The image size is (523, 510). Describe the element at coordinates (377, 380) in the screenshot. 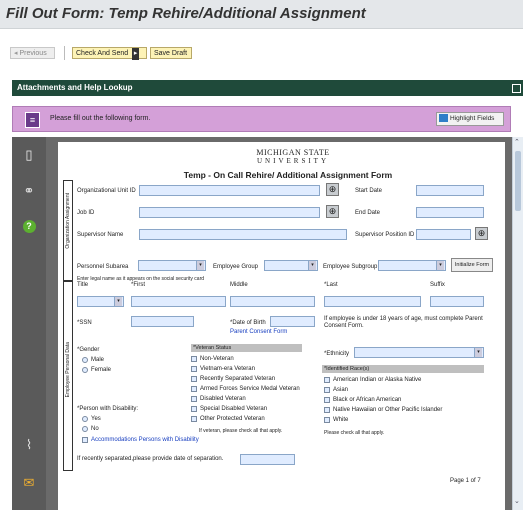

I see `race-option-label: American Indian or Alaska Native` at that location.